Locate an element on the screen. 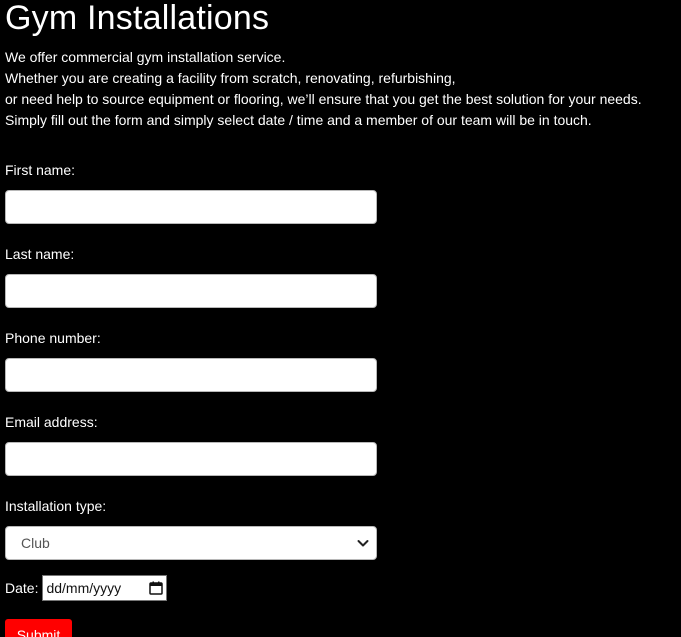 This screenshot has height=637, width=681. email-input is located at coordinates (191, 459).